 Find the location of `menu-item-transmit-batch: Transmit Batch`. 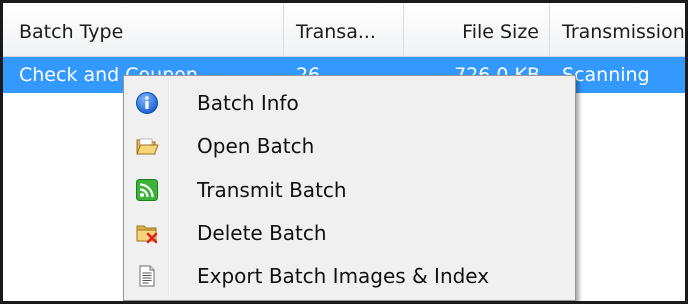

menu-item-transmit-batch: Transmit Batch is located at coordinates (349, 190).